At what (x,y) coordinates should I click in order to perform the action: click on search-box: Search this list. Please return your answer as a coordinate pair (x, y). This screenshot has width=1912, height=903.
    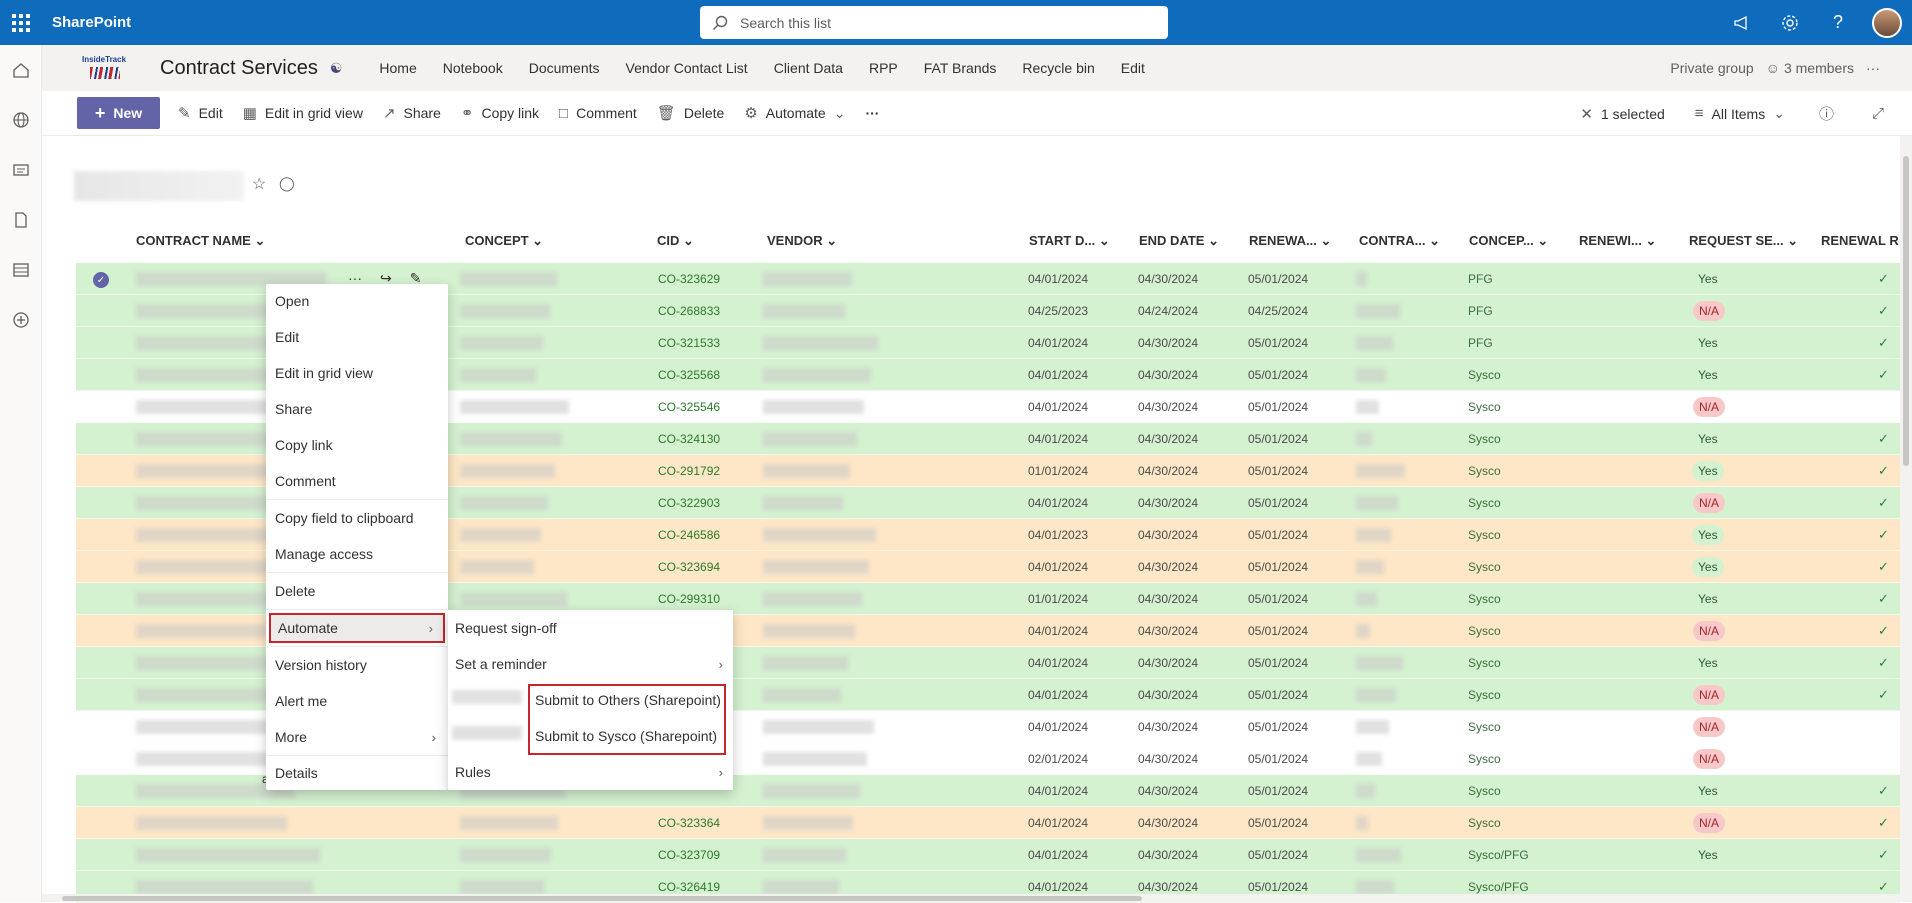
    Looking at the image, I should click on (934, 22).